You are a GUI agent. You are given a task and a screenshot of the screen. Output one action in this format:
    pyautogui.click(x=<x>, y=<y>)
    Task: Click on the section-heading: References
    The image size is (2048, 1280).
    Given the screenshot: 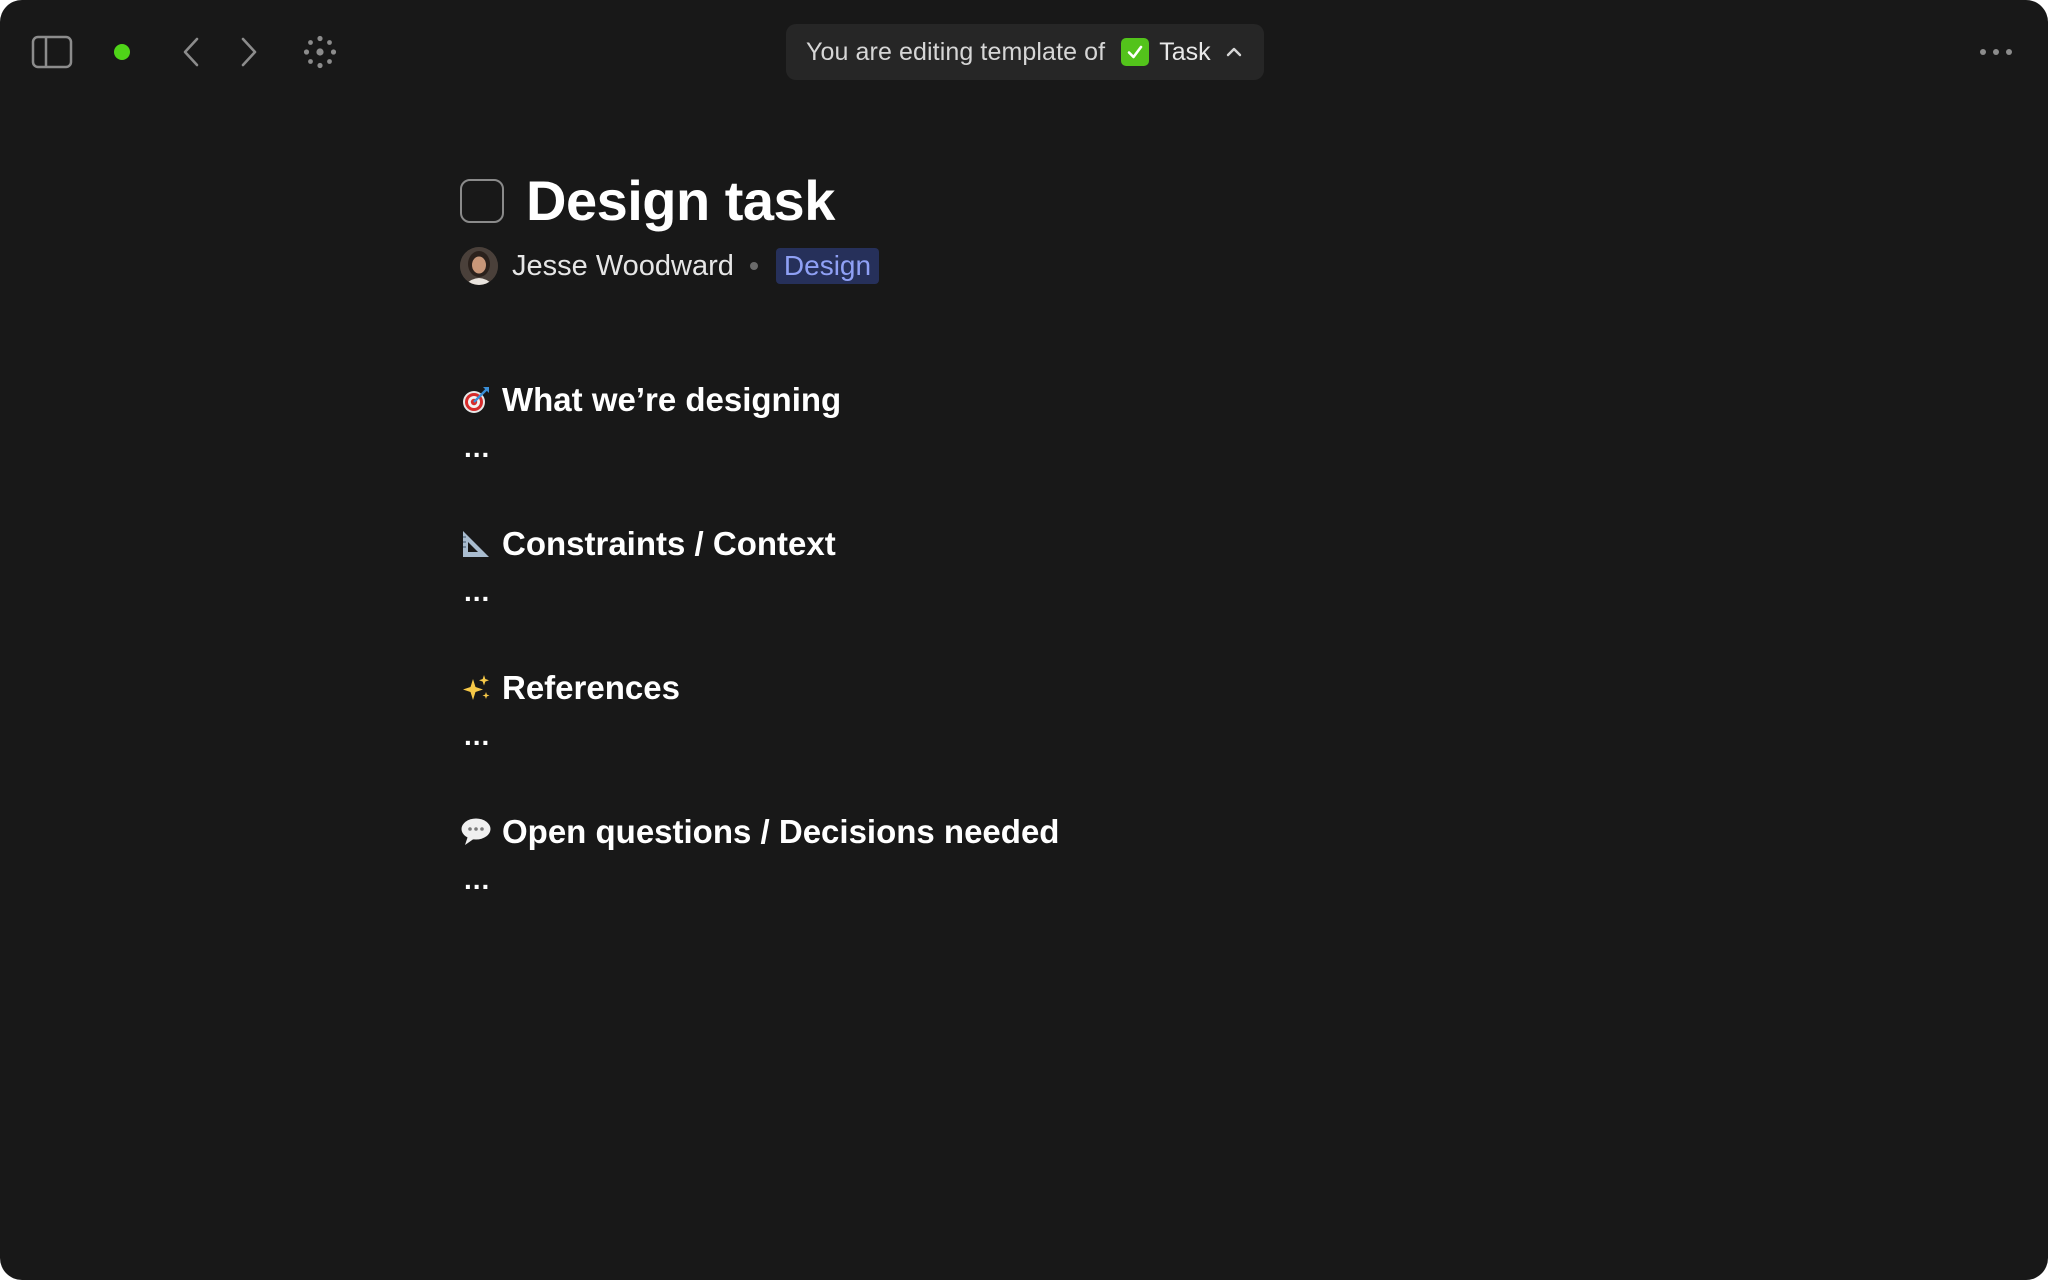 What is the action you would take?
    pyautogui.click(x=570, y=688)
    